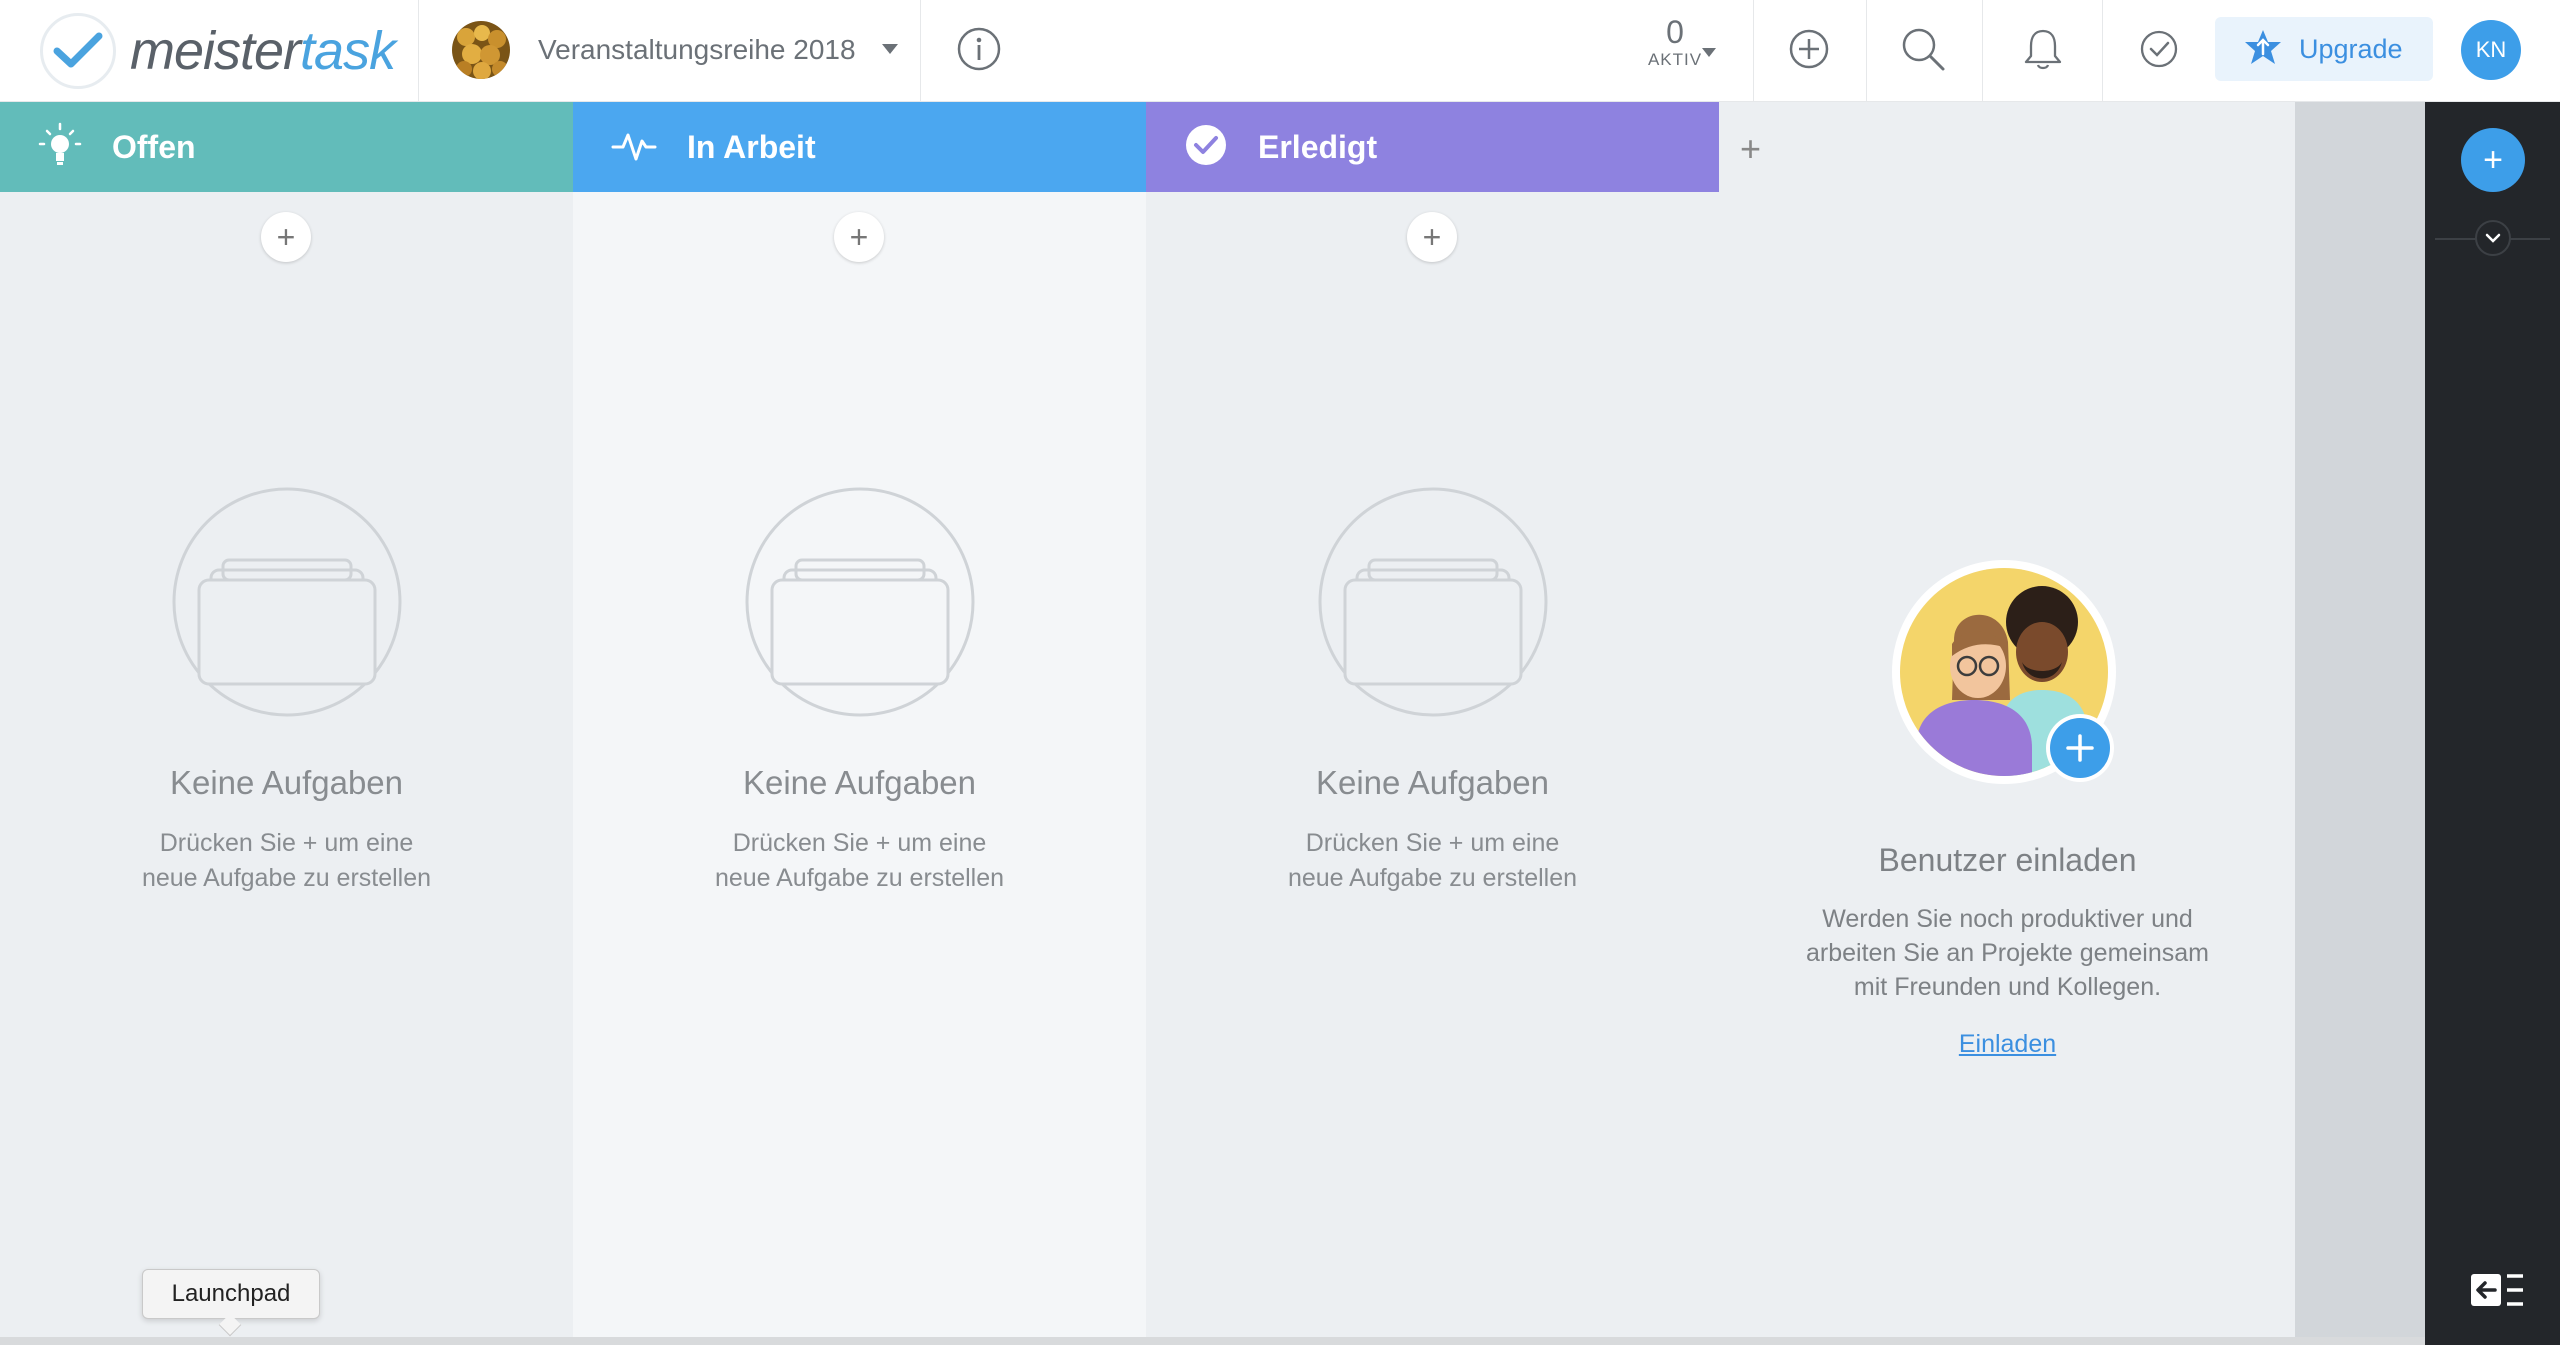 The image size is (2560, 1345). Describe the element at coordinates (2007, 987) in the screenshot. I see `invite-line: mit Freunden und Kollegen.` at that location.